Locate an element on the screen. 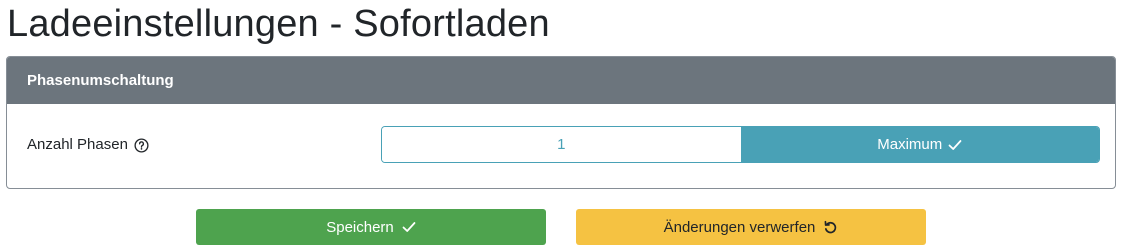 This screenshot has height=245, width=1124. phase-option-1-button: 1 is located at coordinates (561, 144).